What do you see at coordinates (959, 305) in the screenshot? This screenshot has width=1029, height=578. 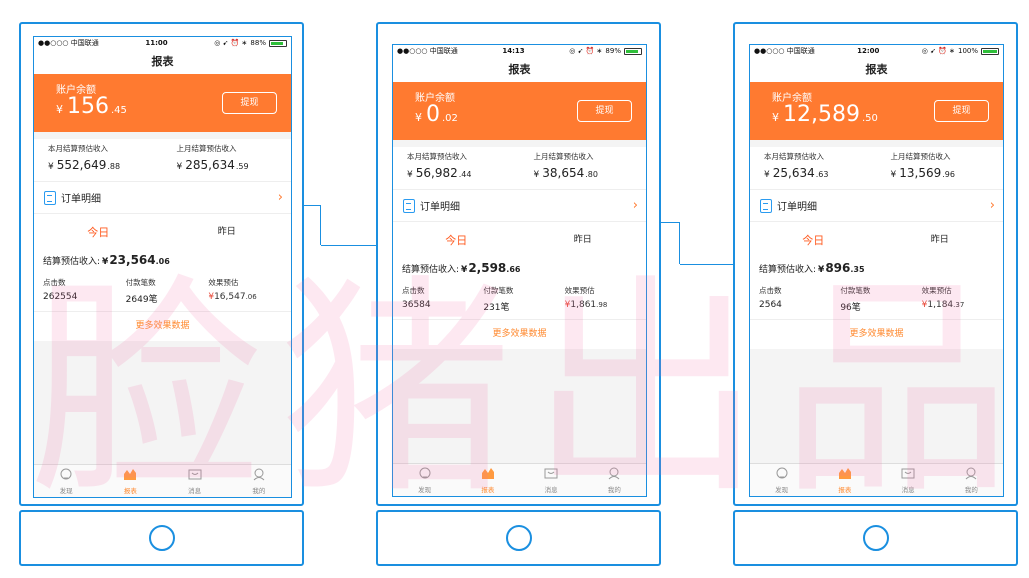 I see `effect-decimal: .37` at bounding box center [959, 305].